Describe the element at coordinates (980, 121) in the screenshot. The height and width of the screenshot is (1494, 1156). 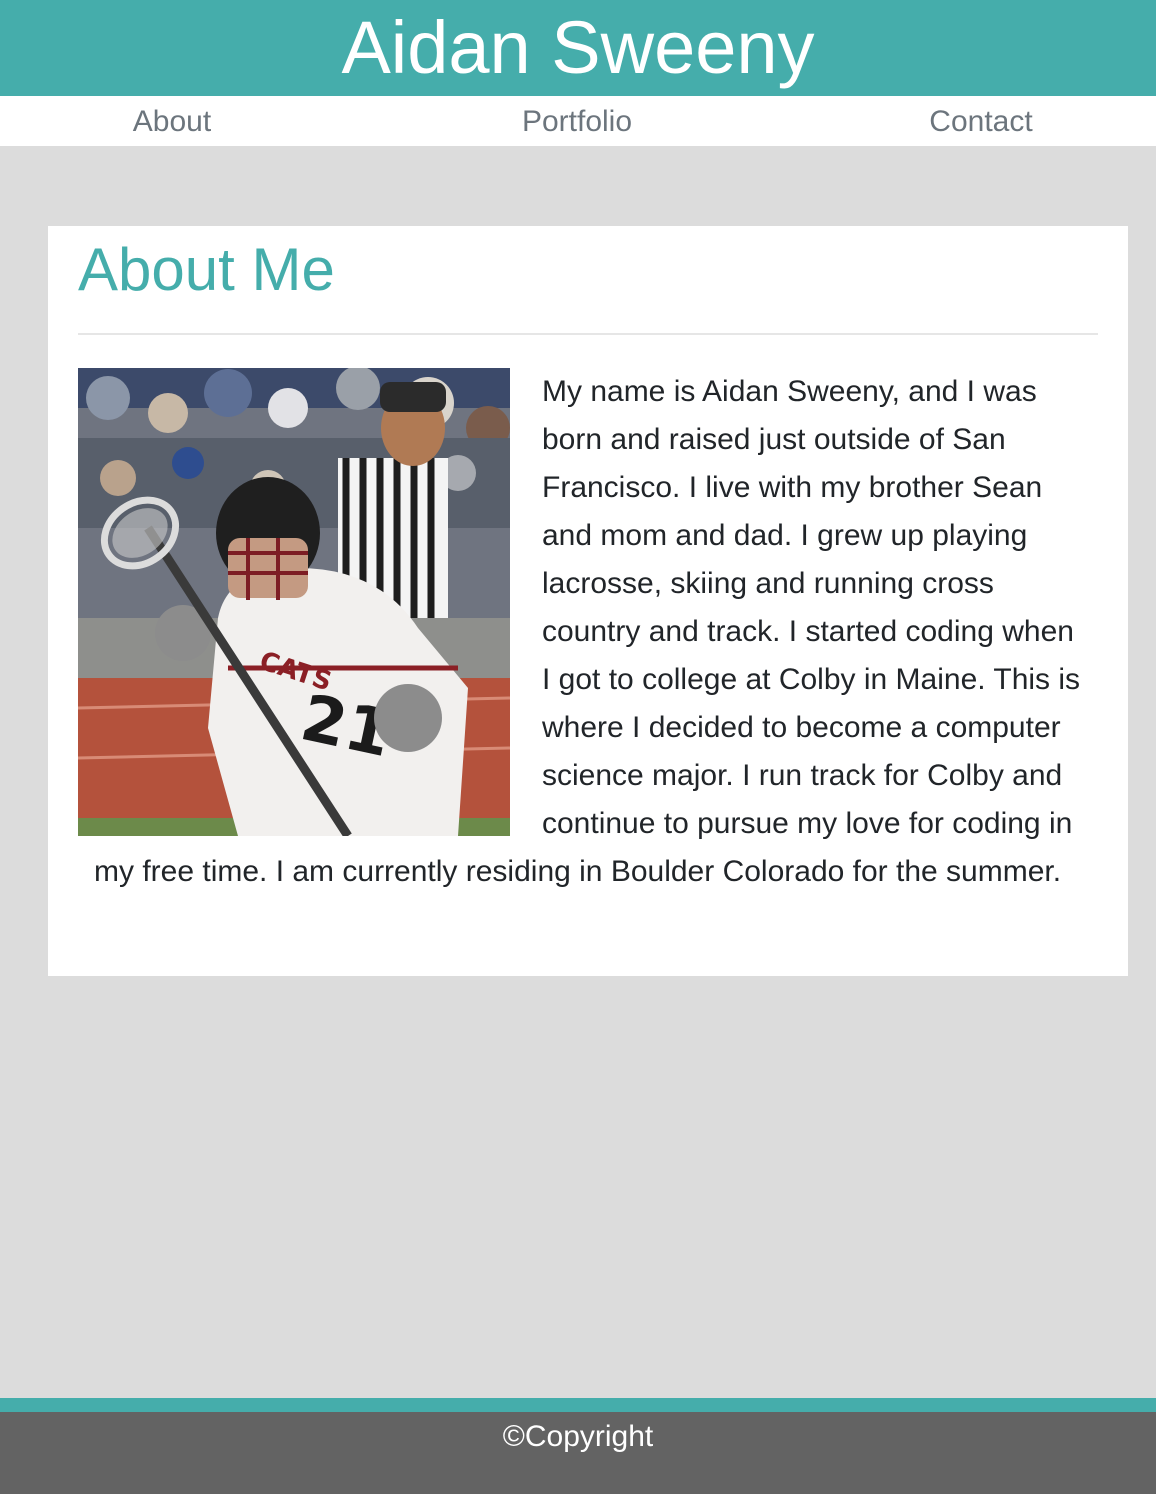
I see `nav-link-contact: Contact` at that location.